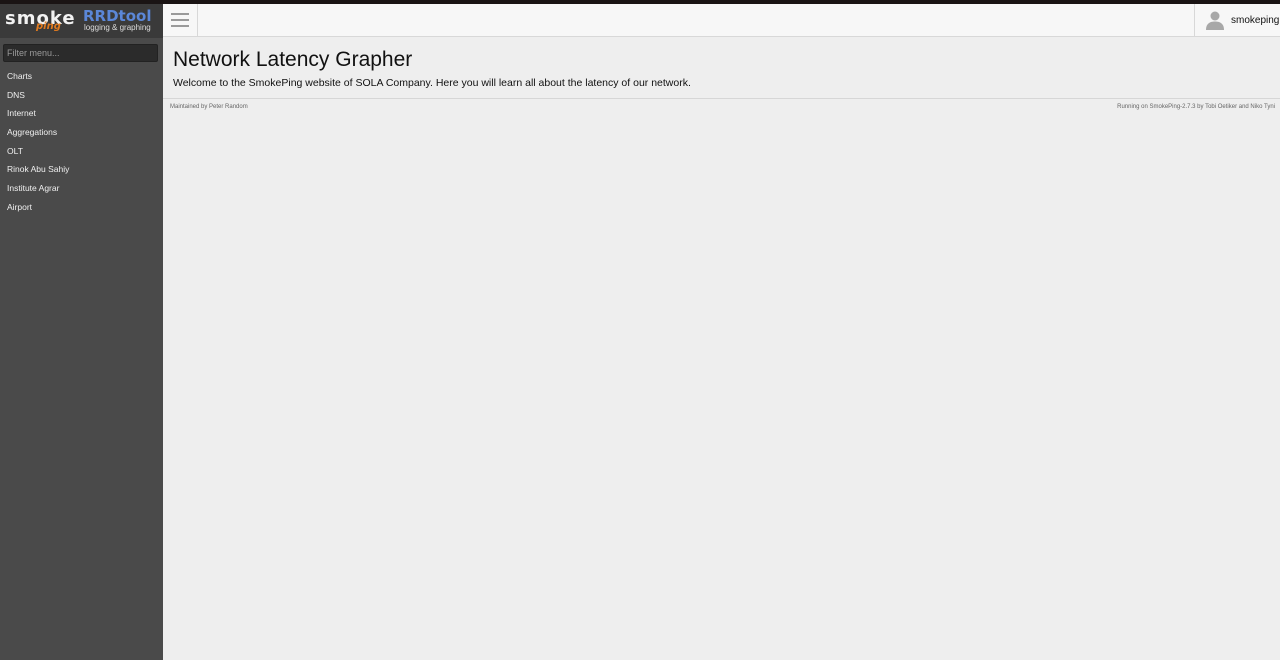 This screenshot has width=1280, height=660. What do you see at coordinates (293, 59) in the screenshot?
I see `page-title: Network Latency Grapher` at bounding box center [293, 59].